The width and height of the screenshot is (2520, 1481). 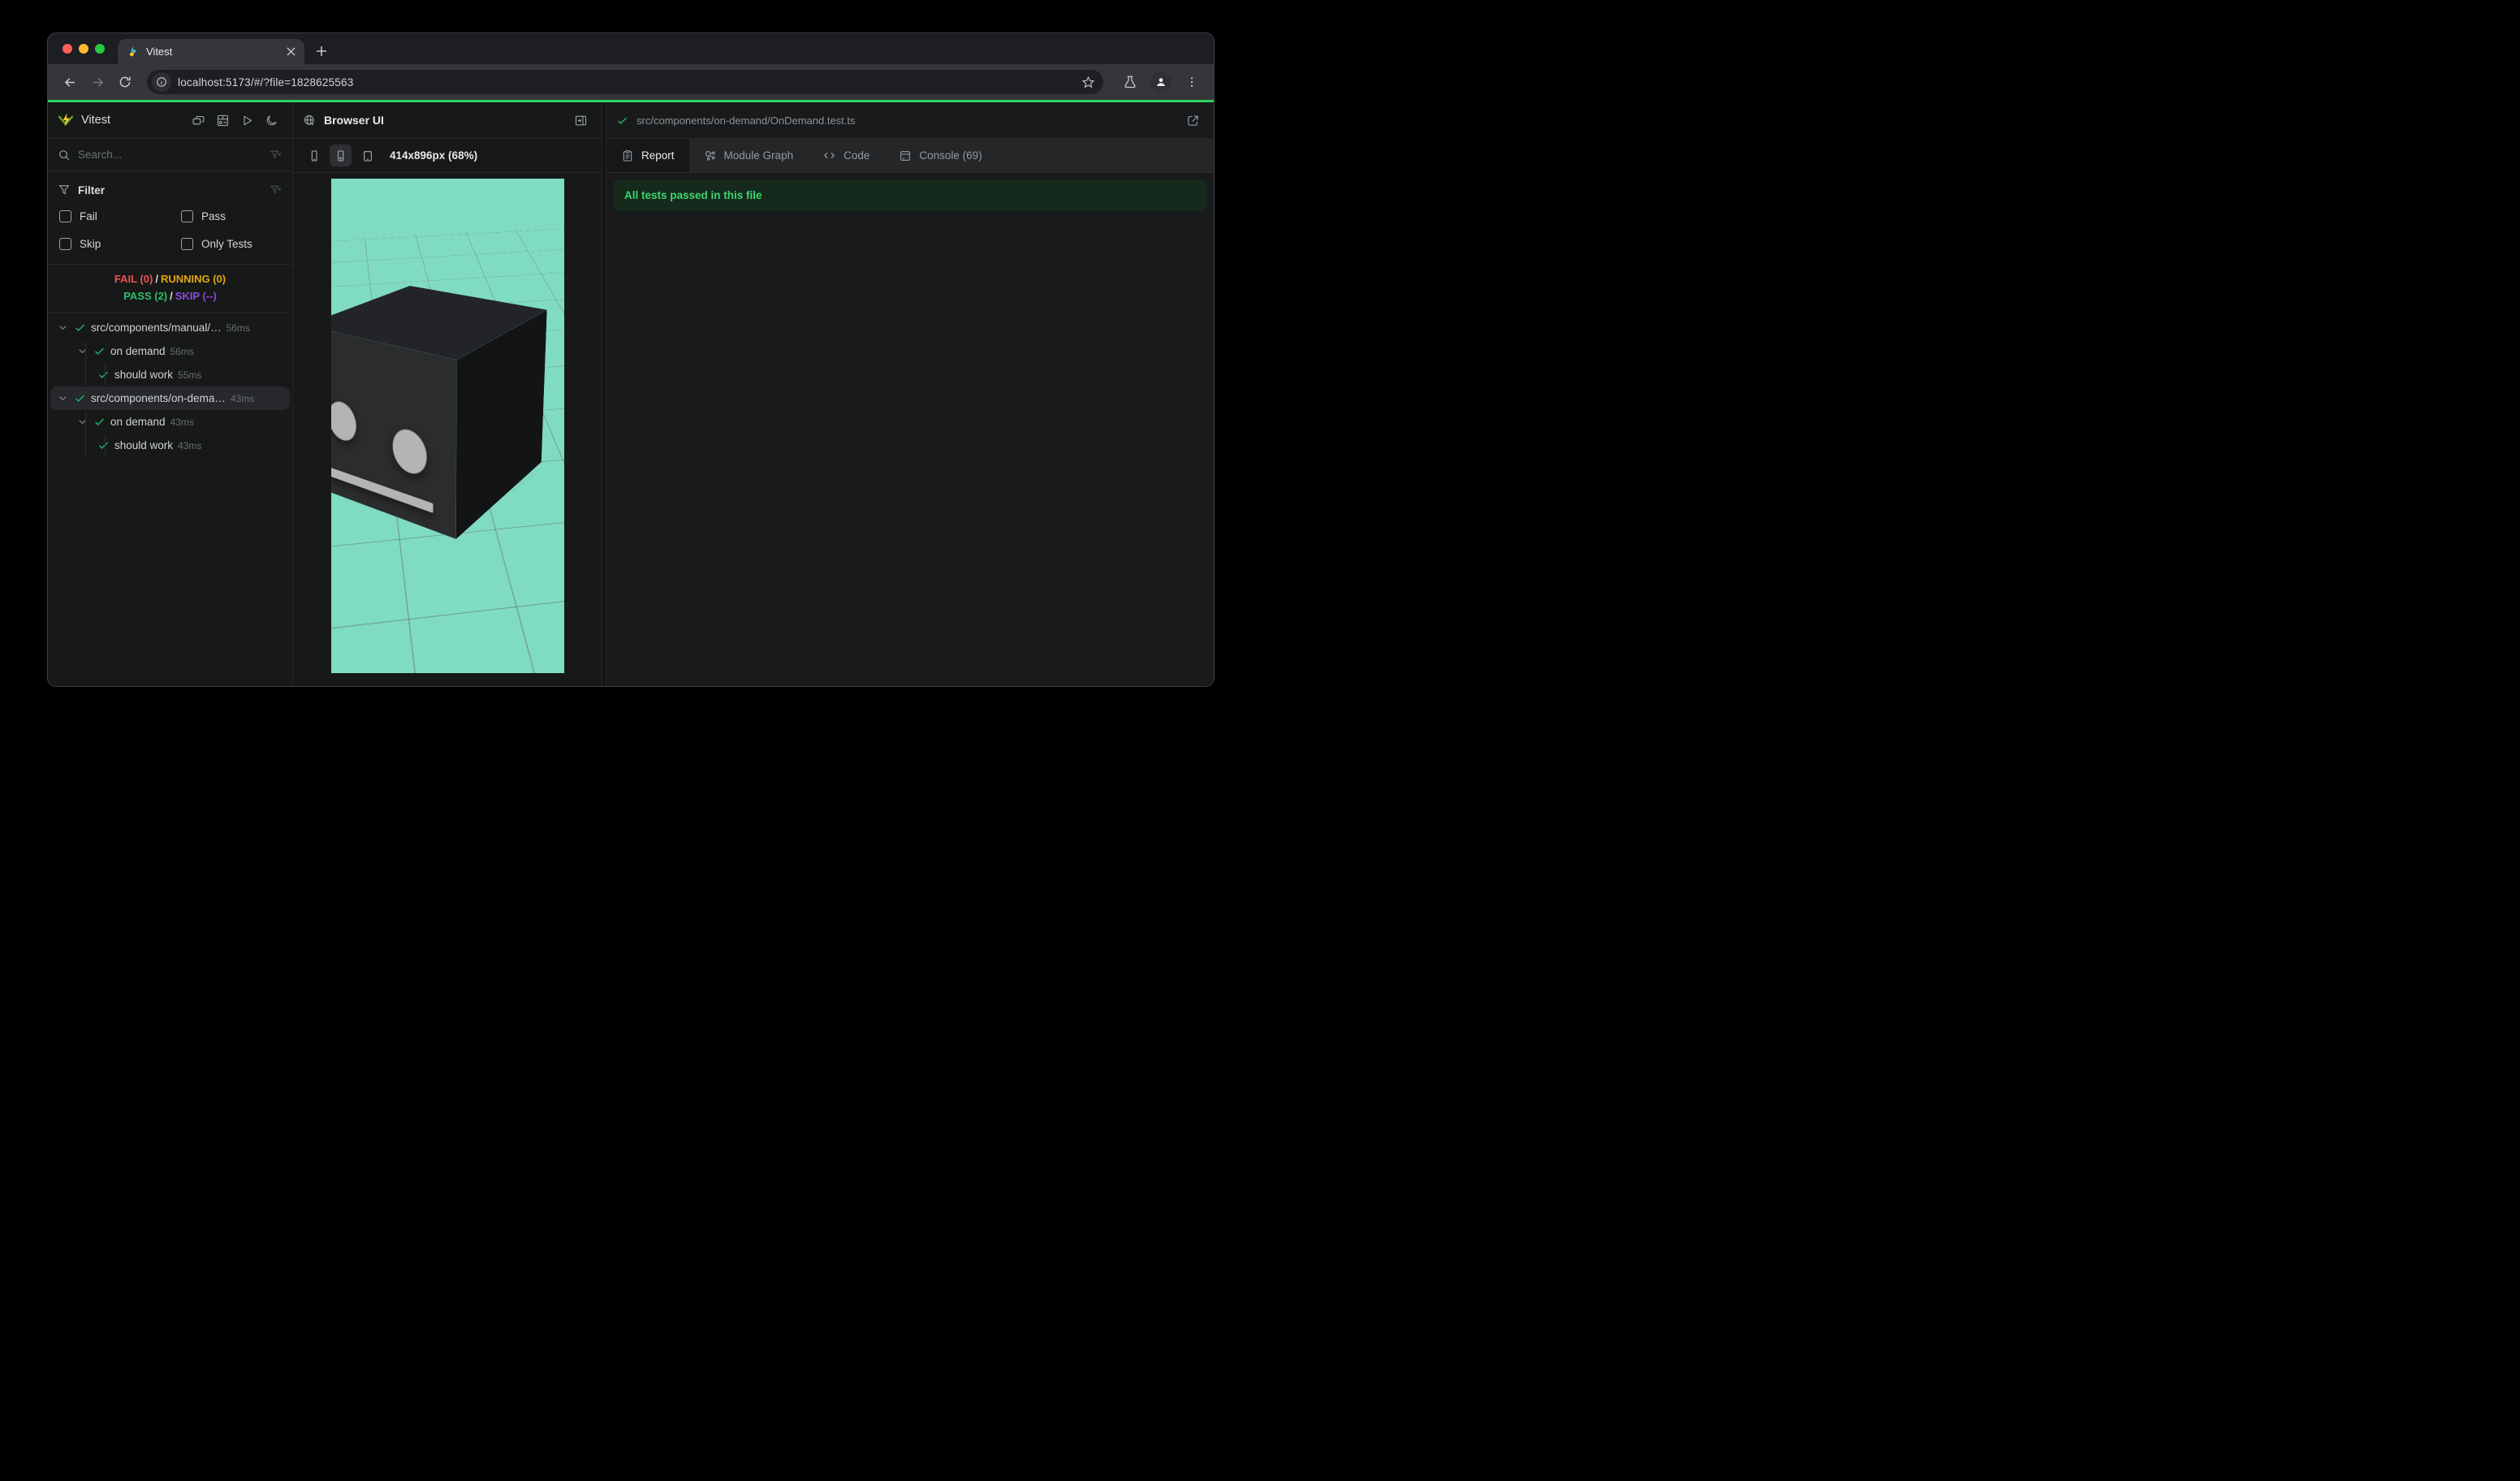 I want to click on browser-tabstrip: Vitest, so click(x=631, y=49).